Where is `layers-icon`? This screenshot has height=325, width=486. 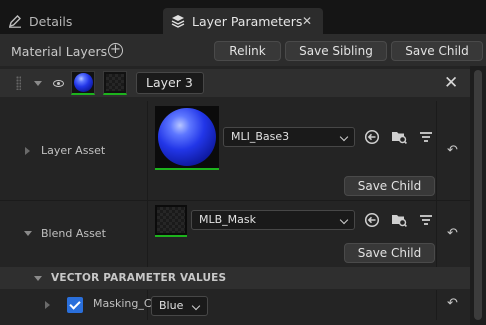
layers-icon is located at coordinates (178, 21).